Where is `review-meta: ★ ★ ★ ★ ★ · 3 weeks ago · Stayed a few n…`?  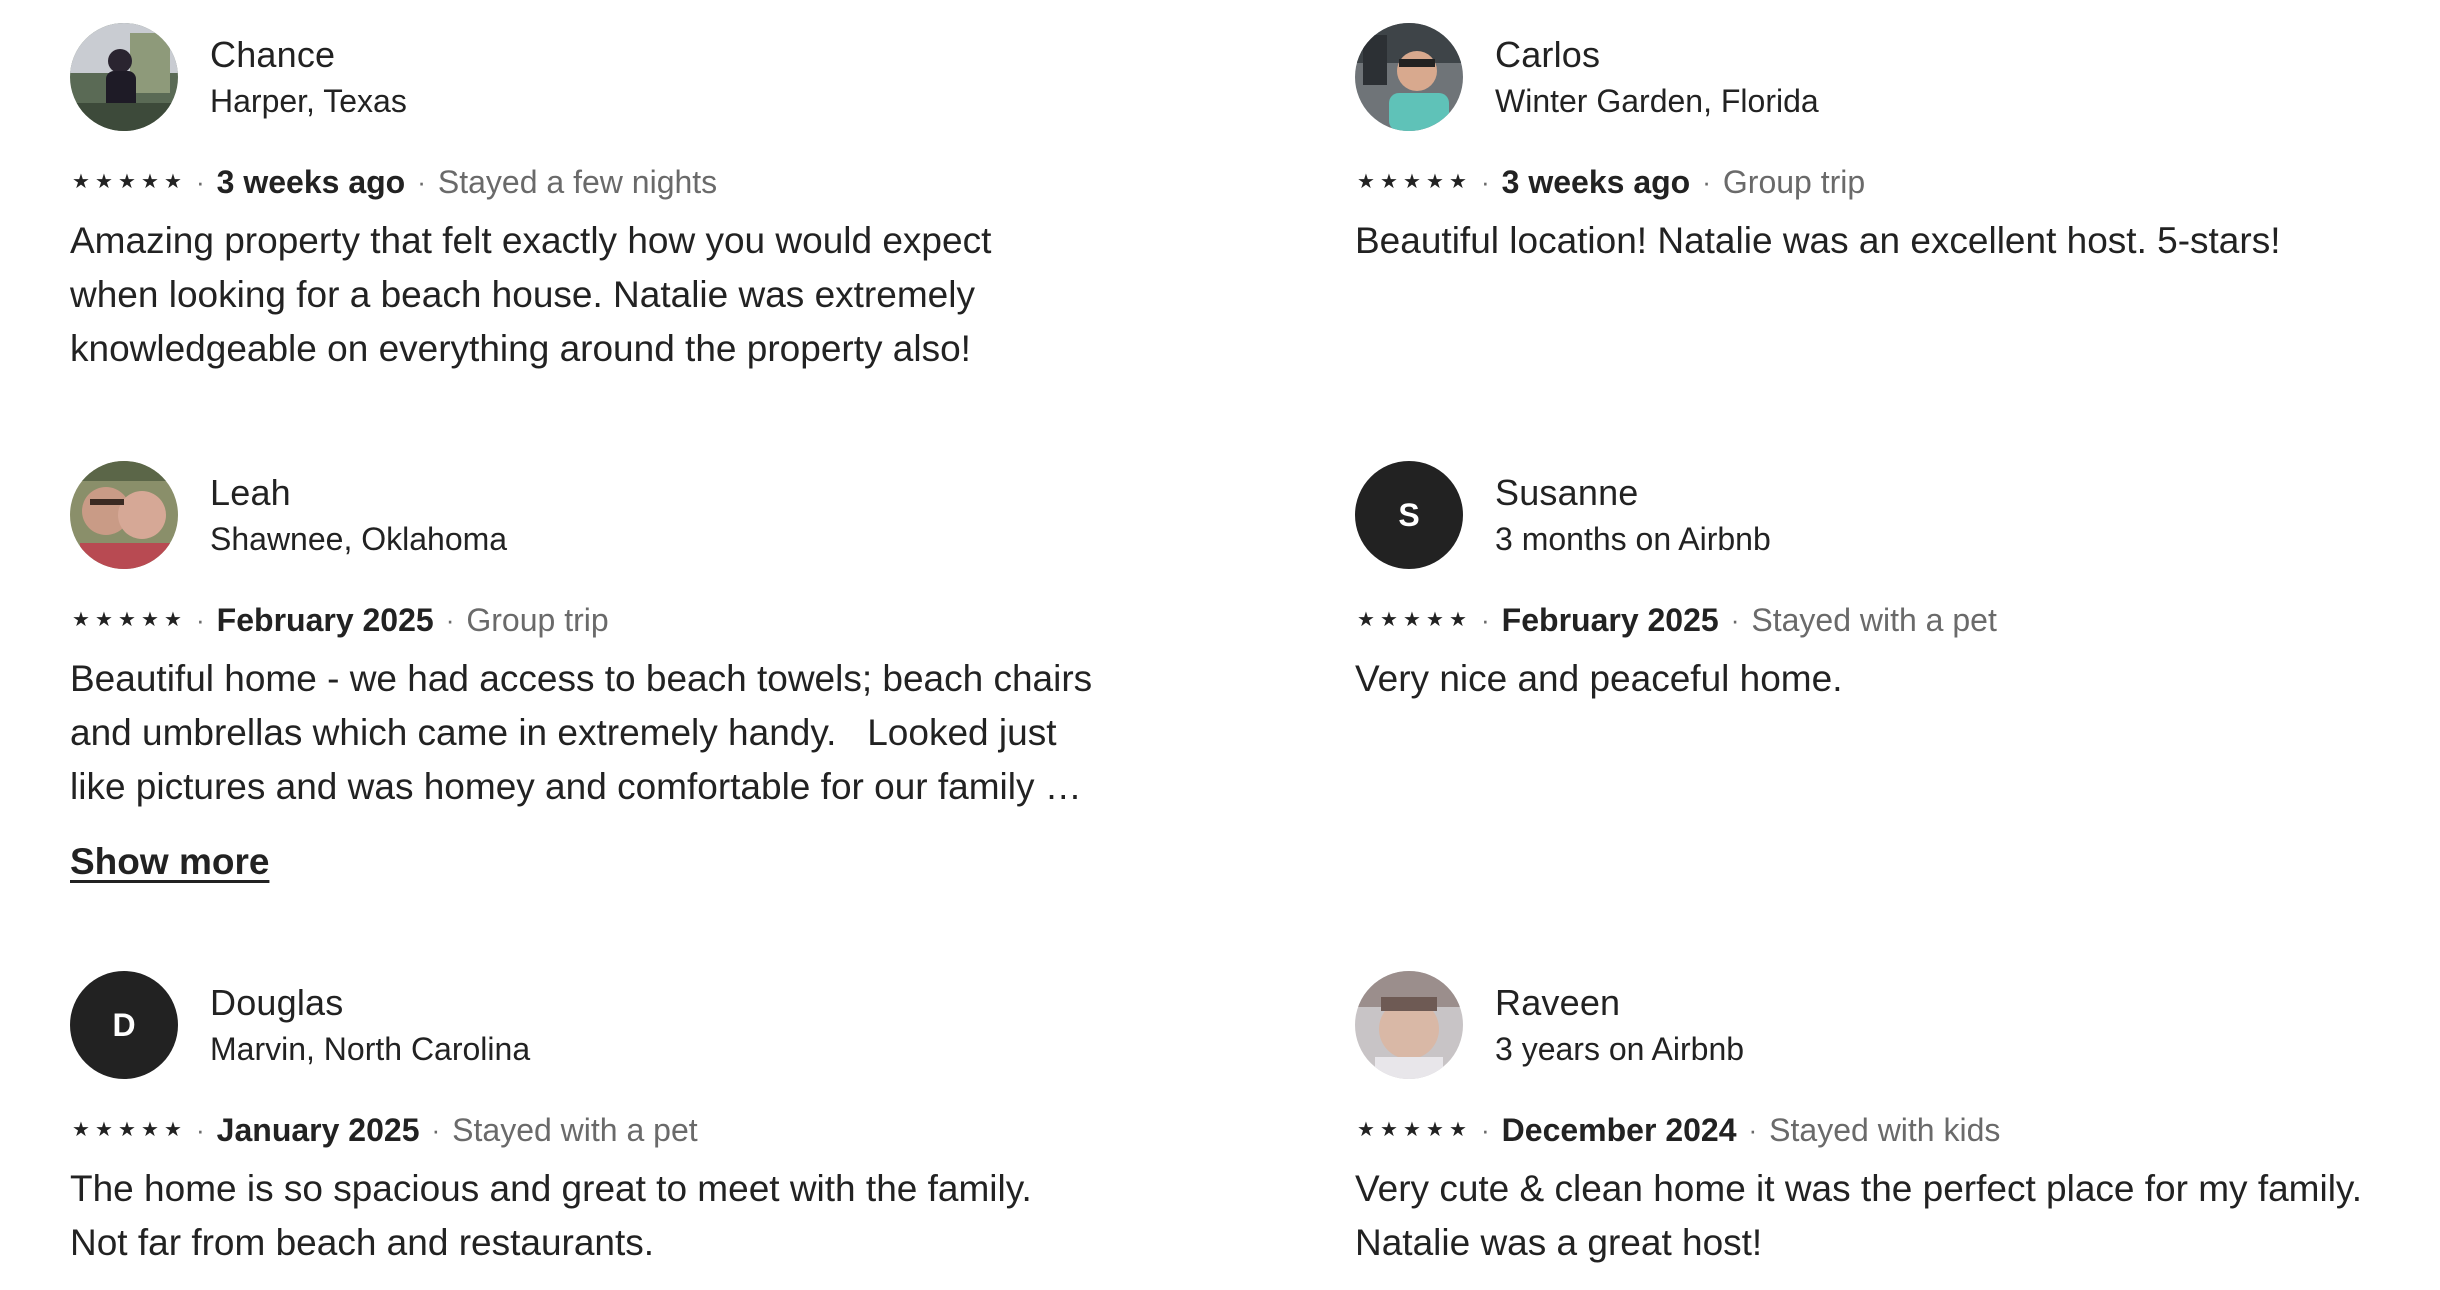 review-meta: ★ ★ ★ ★ ★ · 3 weeks ago · Stayed a few n… is located at coordinates (620, 182).